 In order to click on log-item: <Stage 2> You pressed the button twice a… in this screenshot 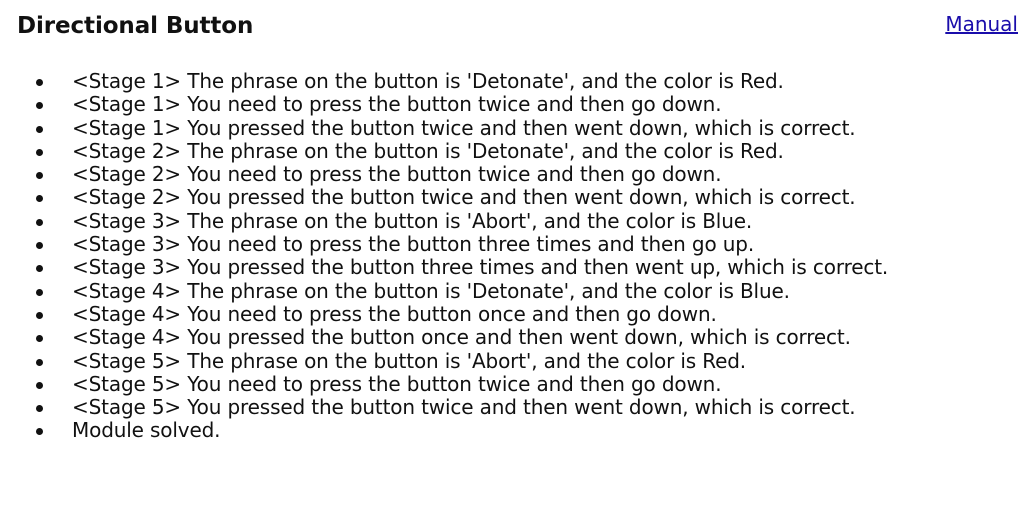, I will do `click(527, 197)`.